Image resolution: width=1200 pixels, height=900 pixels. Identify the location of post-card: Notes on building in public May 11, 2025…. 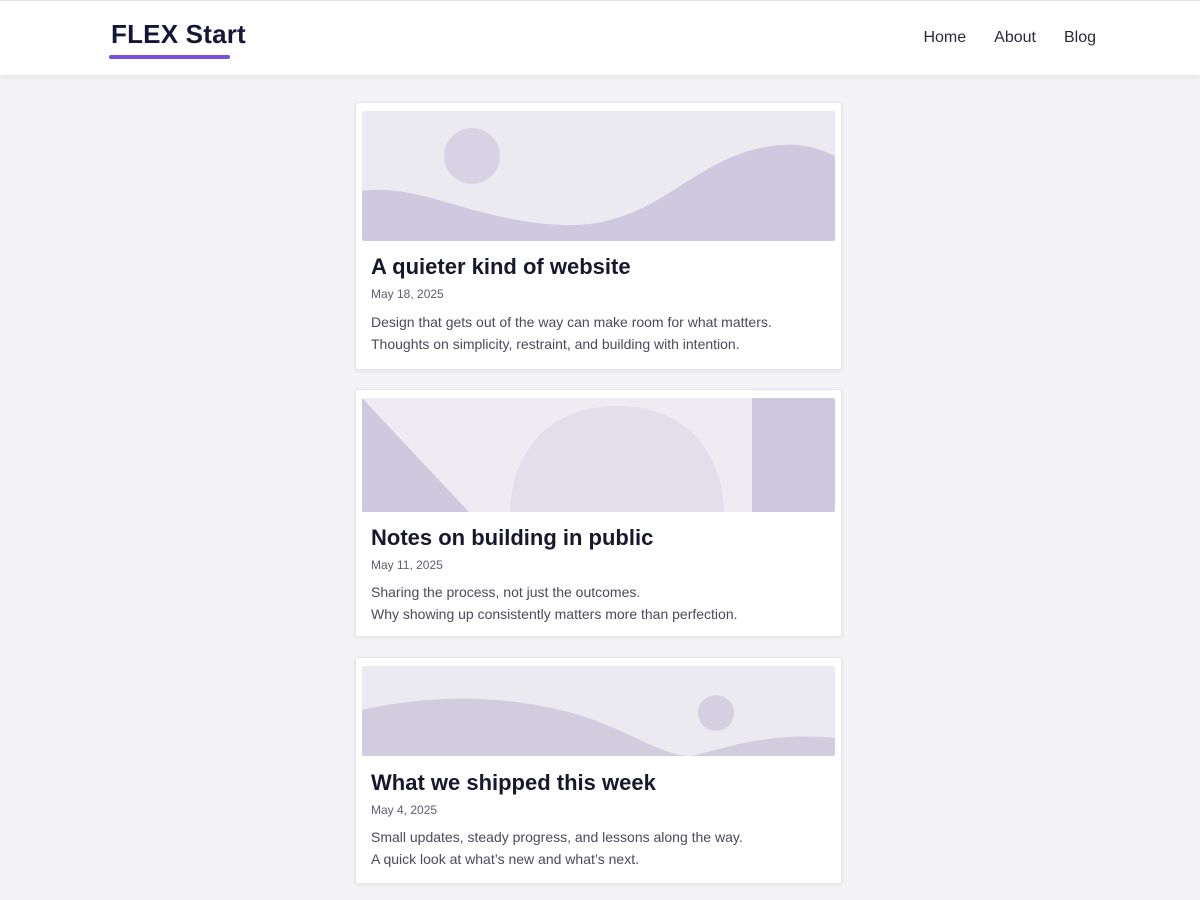
(598, 513).